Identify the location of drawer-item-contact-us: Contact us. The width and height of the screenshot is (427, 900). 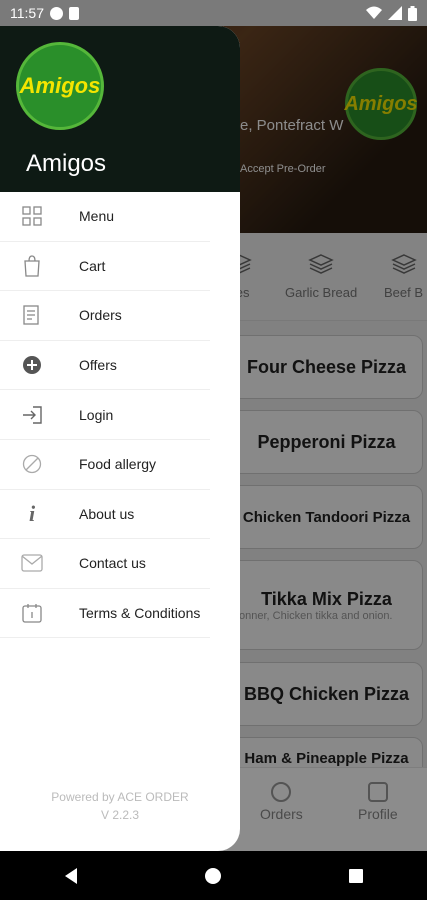
(105, 564).